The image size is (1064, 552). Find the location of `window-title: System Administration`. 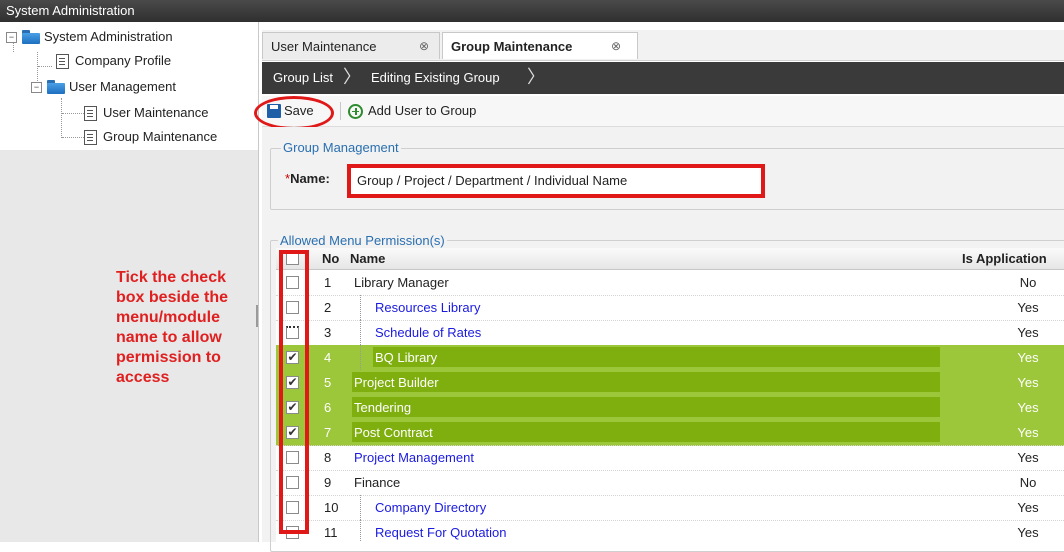

window-title: System Administration is located at coordinates (532, 11).